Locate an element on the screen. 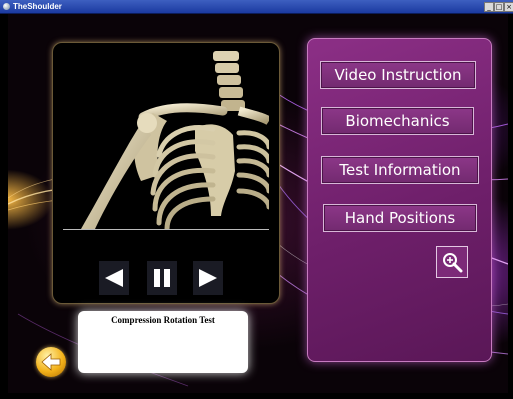  play-button is located at coordinates (208, 278).